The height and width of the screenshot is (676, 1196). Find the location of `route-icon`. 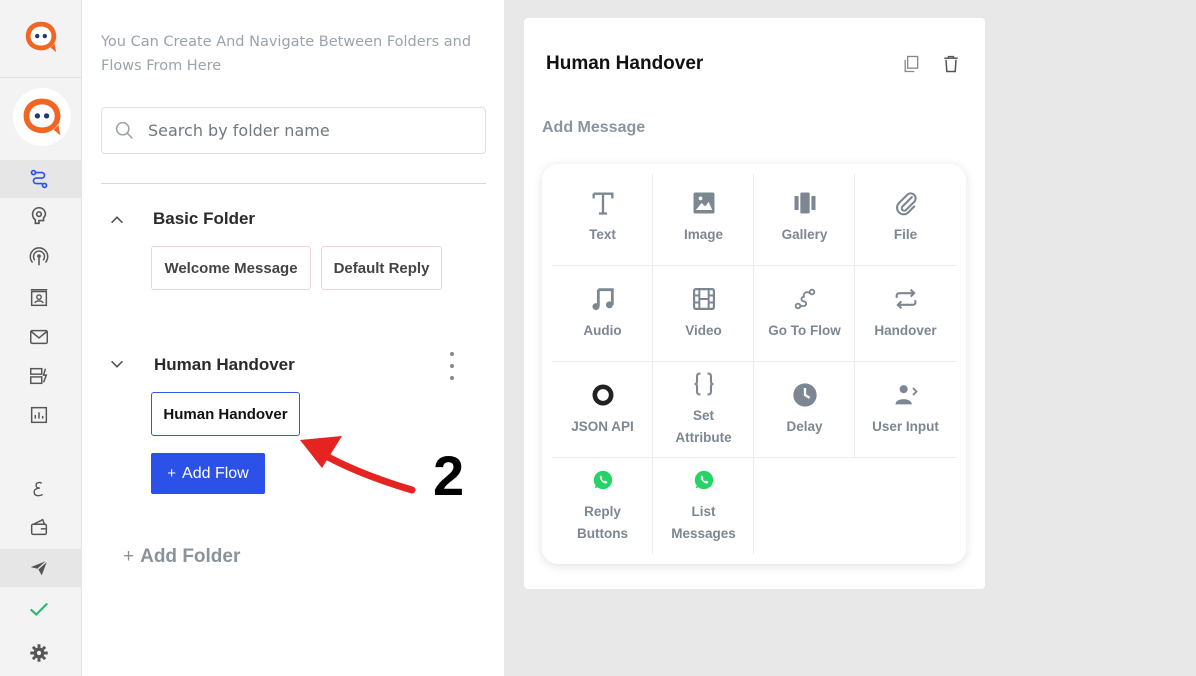

route-icon is located at coordinates (804, 299).